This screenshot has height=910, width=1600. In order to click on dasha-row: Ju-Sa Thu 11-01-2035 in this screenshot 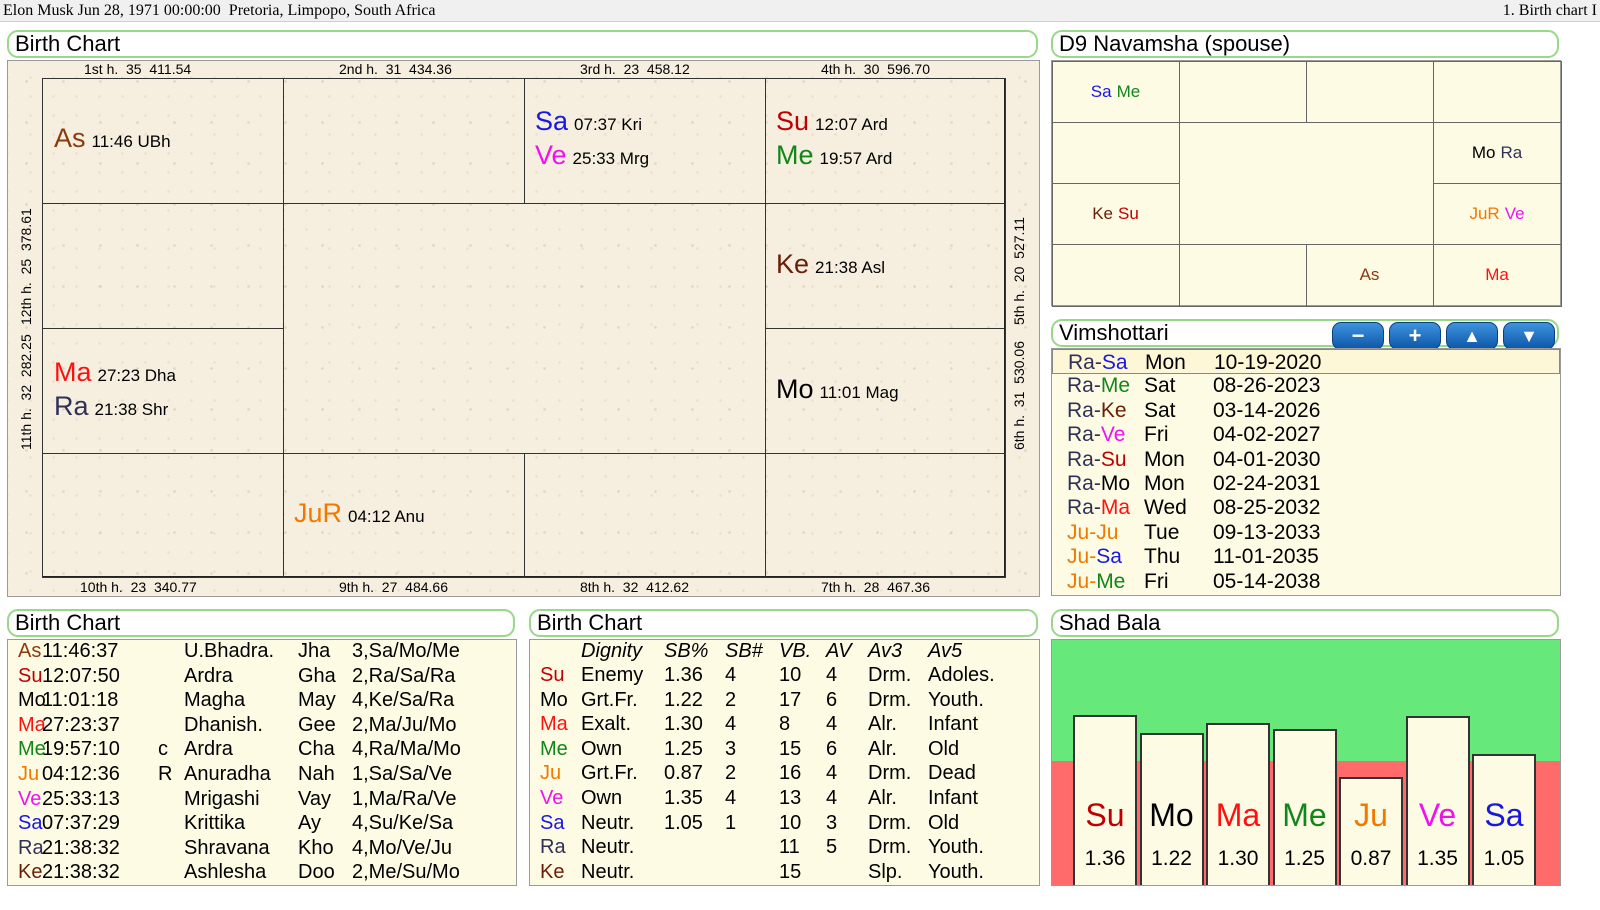, I will do `click(1306, 556)`.